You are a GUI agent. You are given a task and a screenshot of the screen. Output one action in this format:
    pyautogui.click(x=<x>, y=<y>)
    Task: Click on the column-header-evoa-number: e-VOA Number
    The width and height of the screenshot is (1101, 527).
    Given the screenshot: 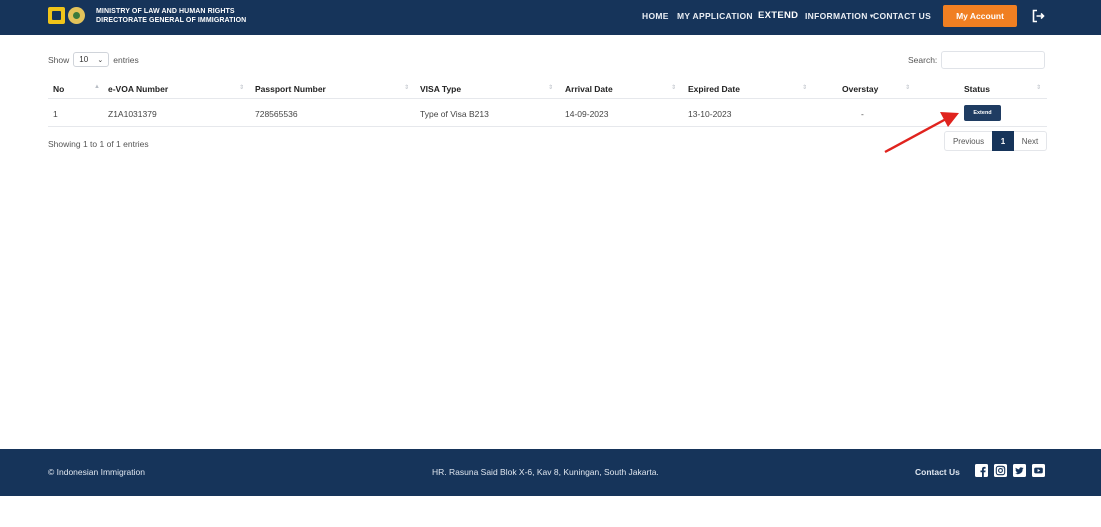 What is the action you would take?
    pyautogui.click(x=138, y=89)
    